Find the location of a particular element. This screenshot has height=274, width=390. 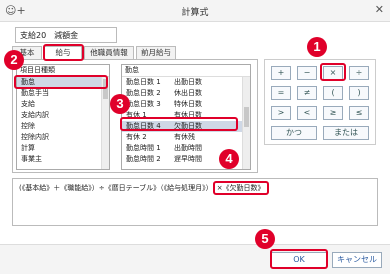

item-name: 休出日数 is located at coordinates (188, 93).